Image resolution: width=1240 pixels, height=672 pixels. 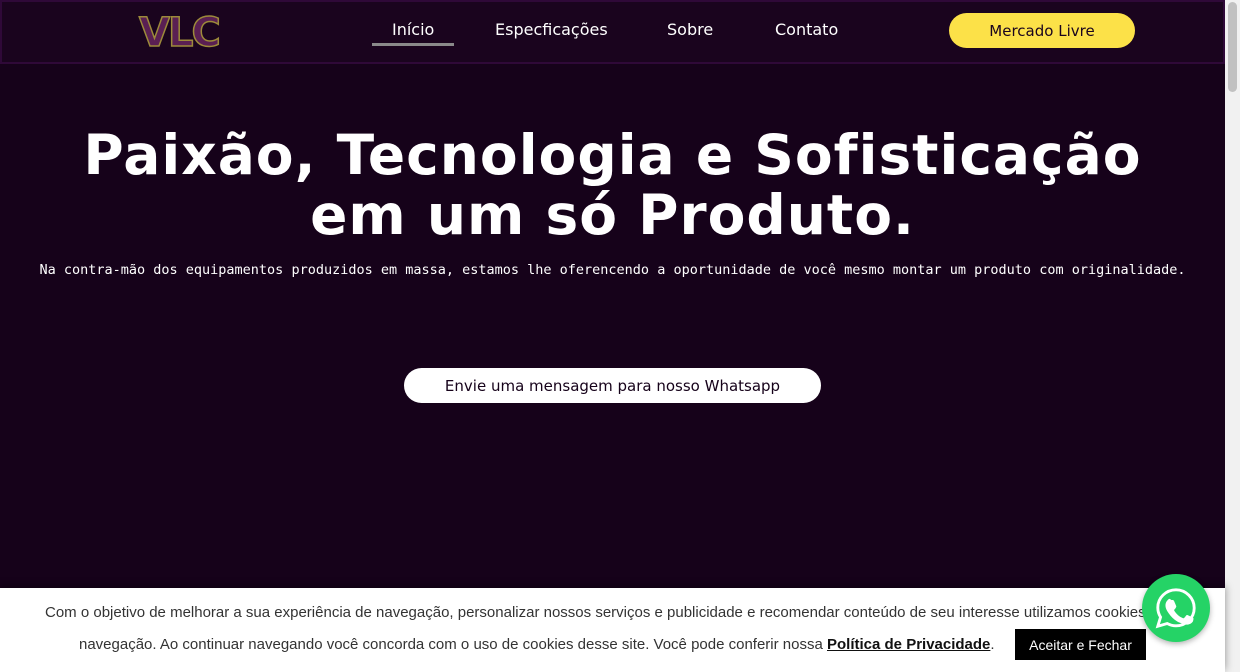 I want to click on whatsapp-message-button: Envie uma mensagem para nosso Whatsapp, so click(x=612, y=385).